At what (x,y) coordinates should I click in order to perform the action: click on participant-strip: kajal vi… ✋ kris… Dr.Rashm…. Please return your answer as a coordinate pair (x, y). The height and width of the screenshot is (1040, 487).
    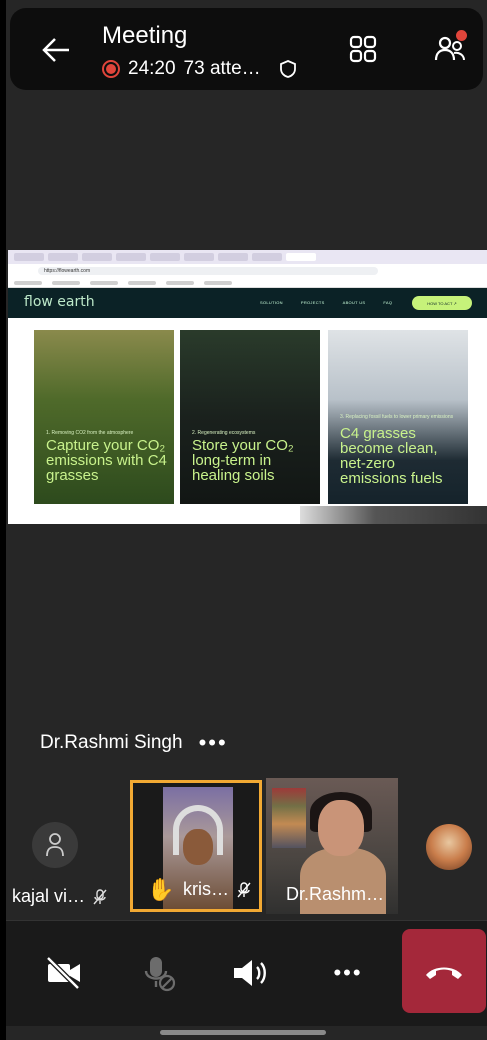
    Looking at the image, I should click on (246, 848).